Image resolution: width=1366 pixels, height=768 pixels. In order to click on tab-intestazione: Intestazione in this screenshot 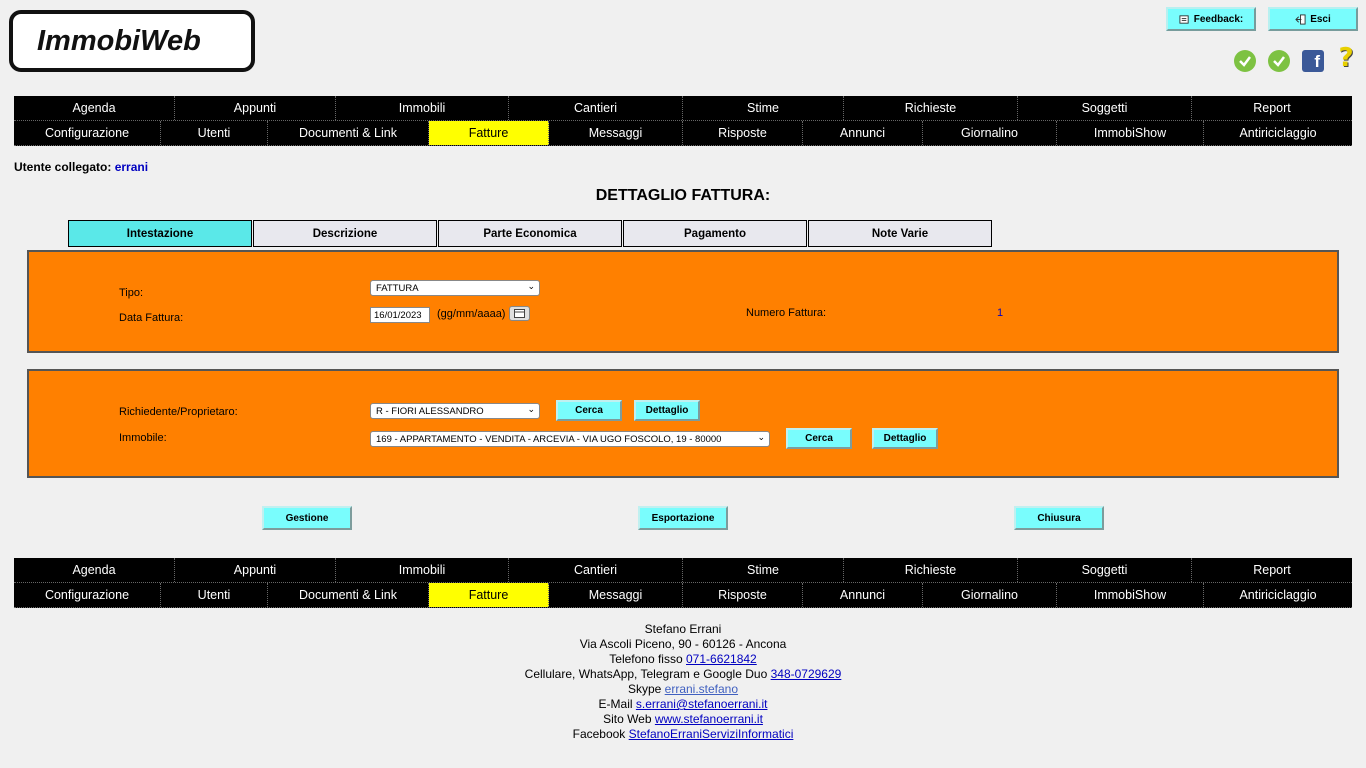, I will do `click(160, 233)`.